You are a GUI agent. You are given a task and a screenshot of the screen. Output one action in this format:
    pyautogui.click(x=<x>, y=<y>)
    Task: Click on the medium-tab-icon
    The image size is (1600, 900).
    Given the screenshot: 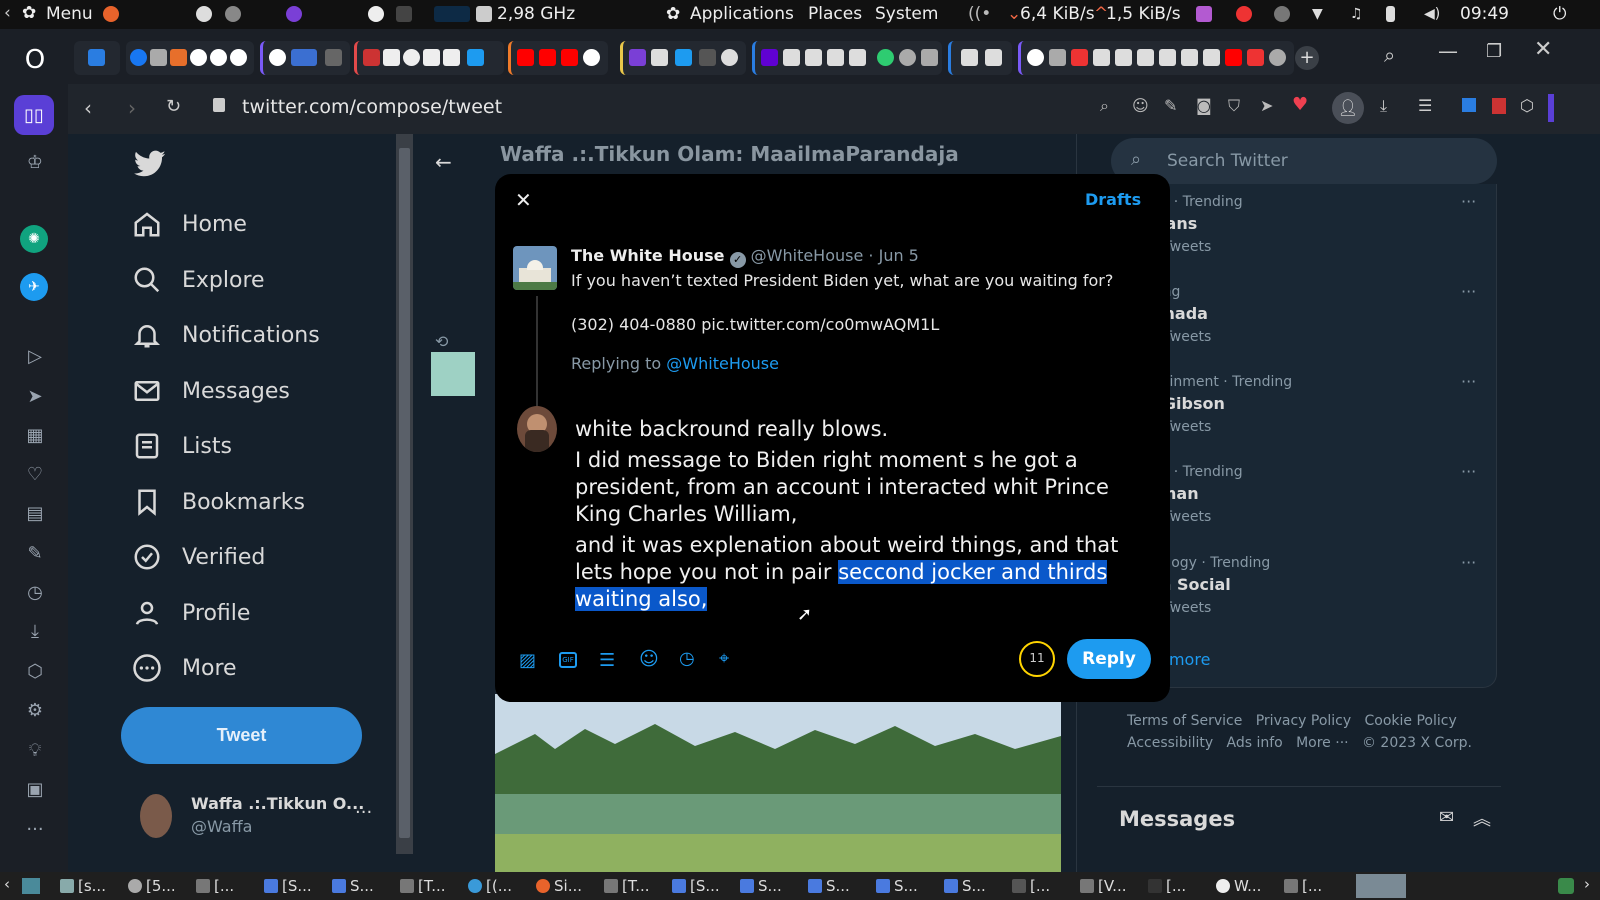 What is the action you would take?
    pyautogui.click(x=411, y=57)
    